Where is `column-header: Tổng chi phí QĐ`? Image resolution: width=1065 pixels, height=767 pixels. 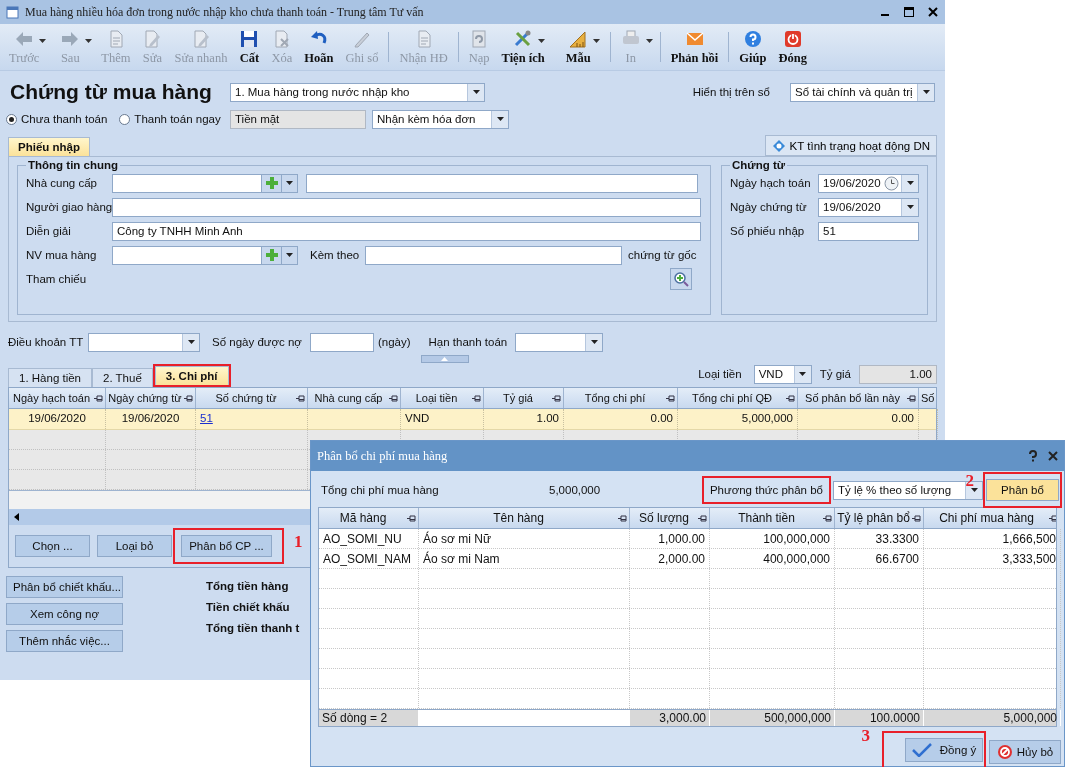 column-header: Tổng chi phí QĐ is located at coordinates (732, 398).